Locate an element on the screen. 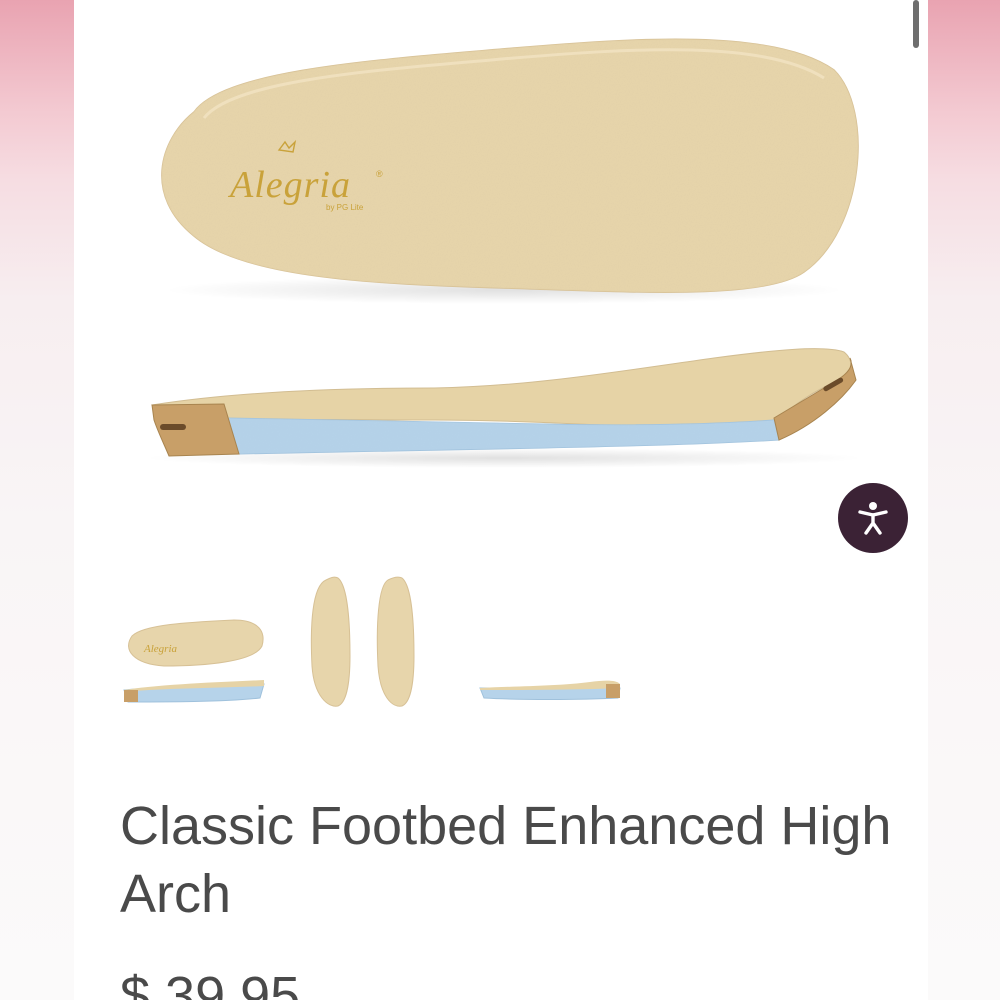 This screenshot has width=1000, height=1000. product-price: $ 39.95 is located at coordinates (210, 983).